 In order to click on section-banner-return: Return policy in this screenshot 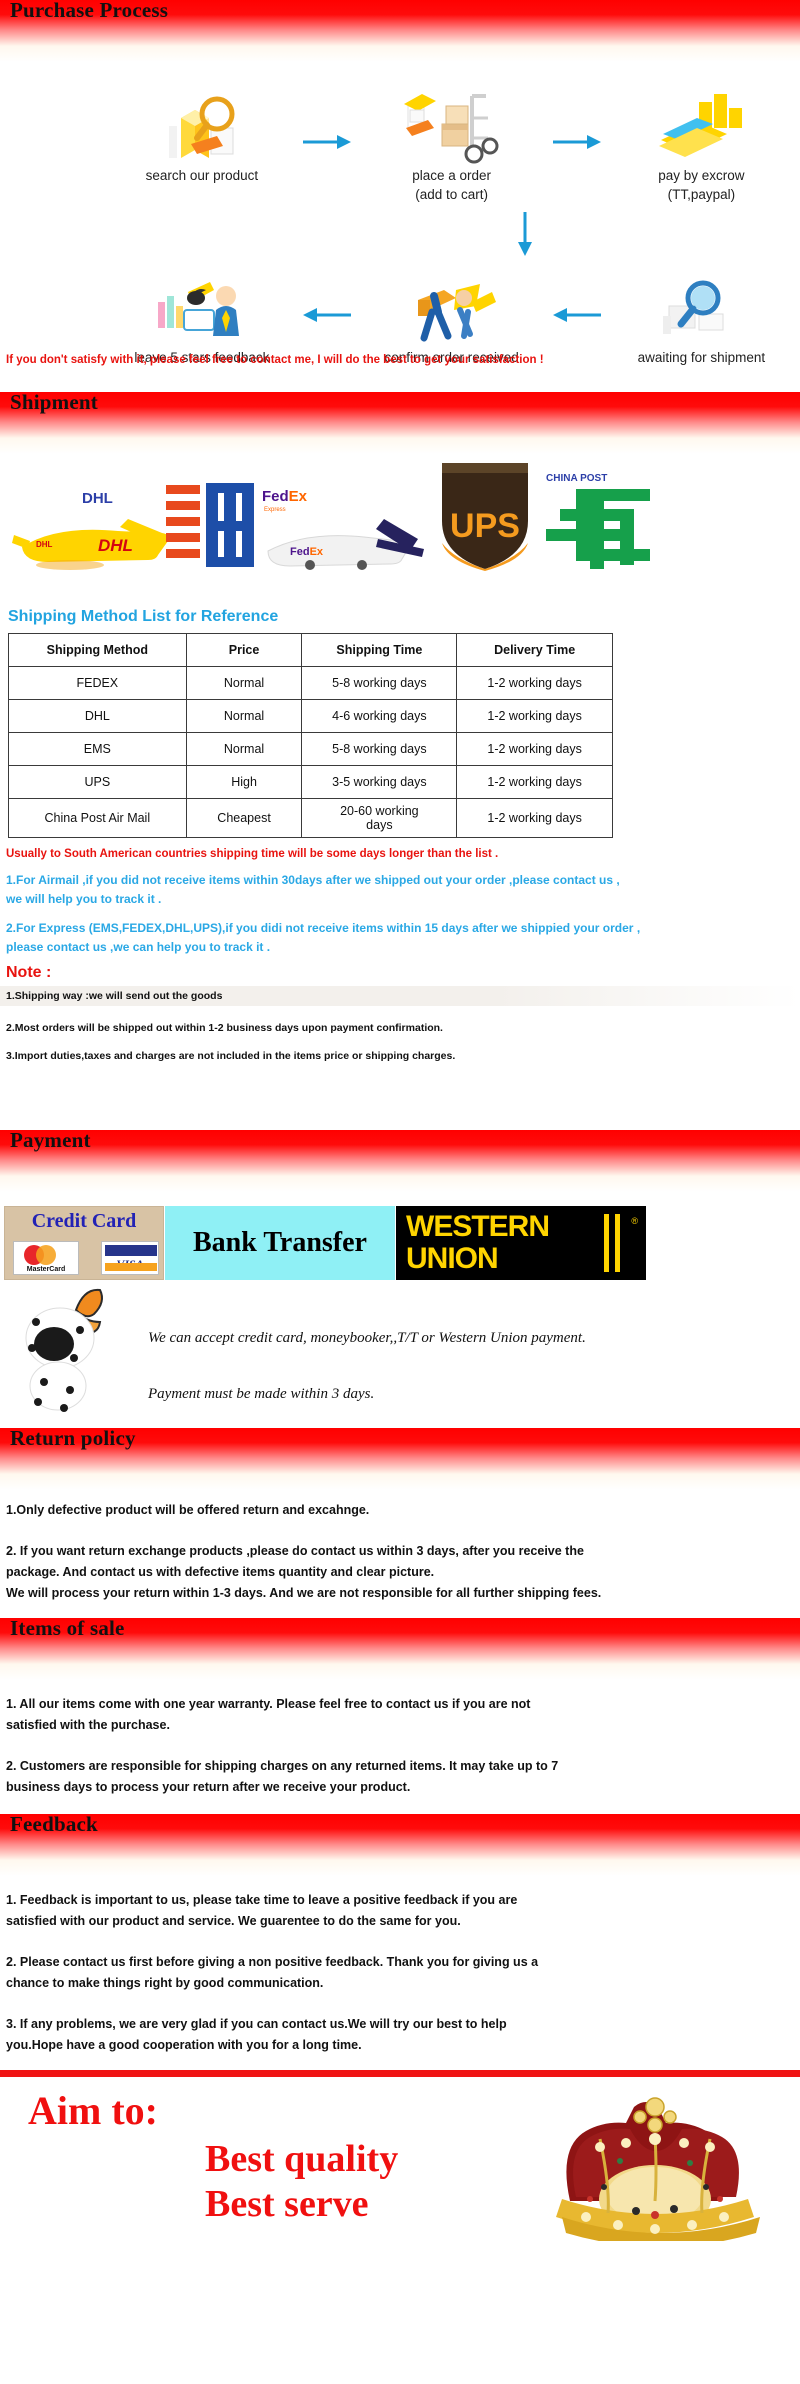, I will do `click(400, 1450)`.